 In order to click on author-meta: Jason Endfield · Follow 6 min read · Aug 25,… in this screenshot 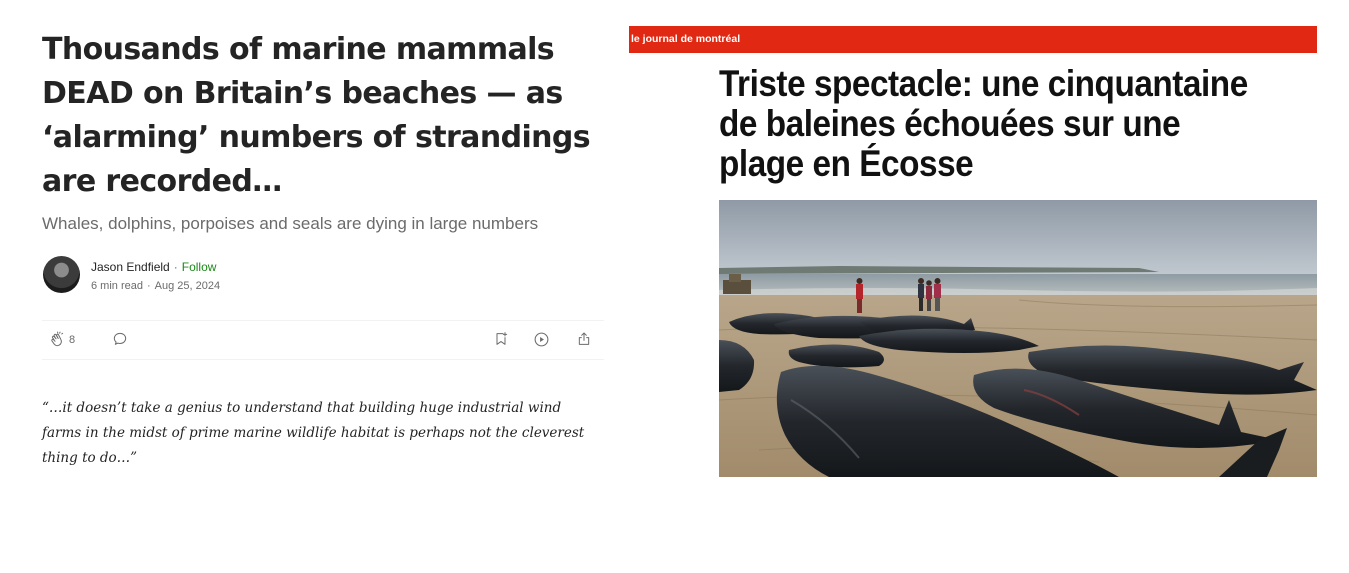, I will do `click(155, 276)`.